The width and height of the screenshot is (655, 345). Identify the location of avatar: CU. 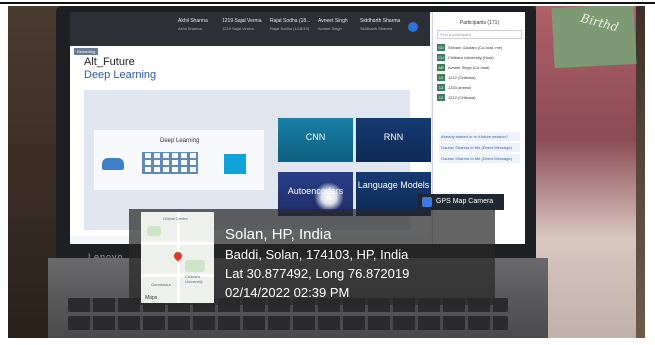
(441, 57).